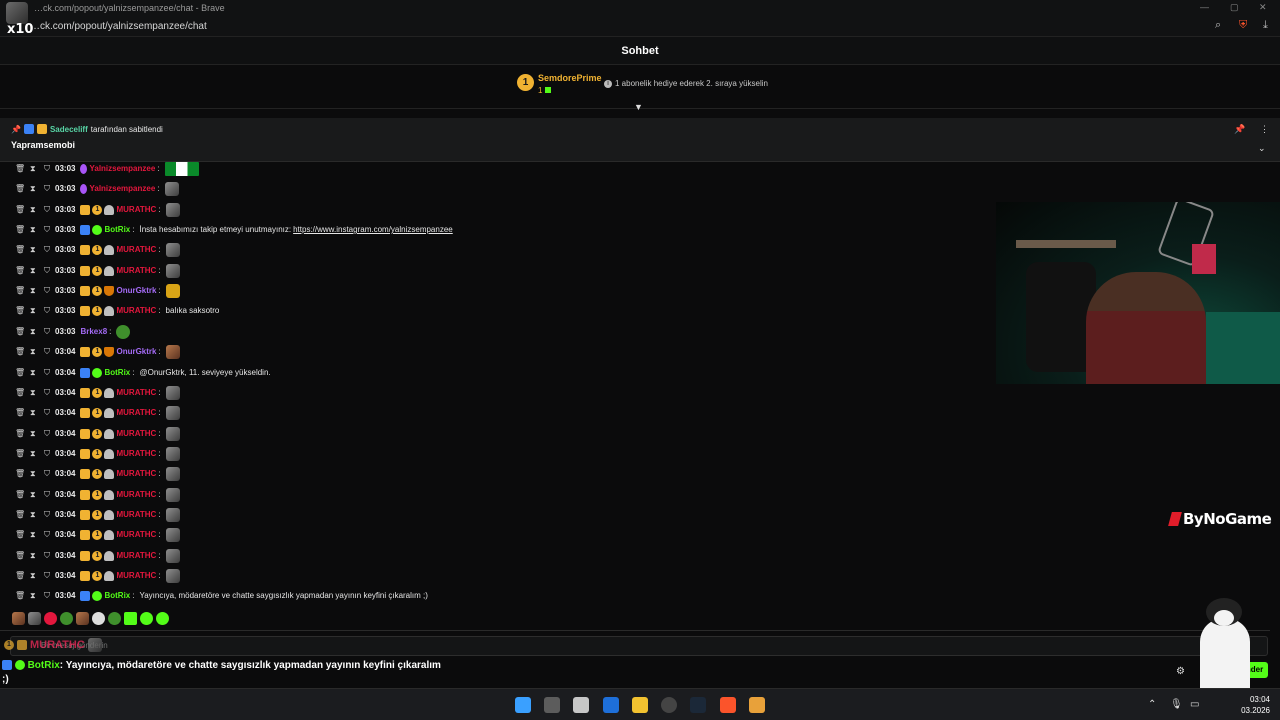 The width and height of the screenshot is (1280, 720). I want to click on steam-icon, so click(698, 705).